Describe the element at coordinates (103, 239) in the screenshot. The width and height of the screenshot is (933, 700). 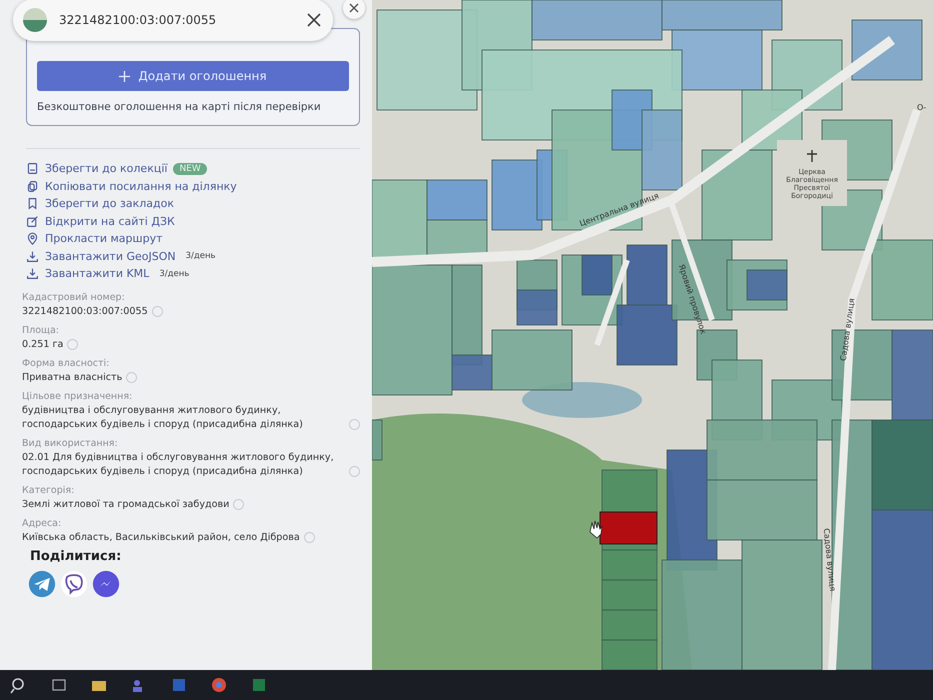
I see `action-link: Прокласти маршрут` at that location.